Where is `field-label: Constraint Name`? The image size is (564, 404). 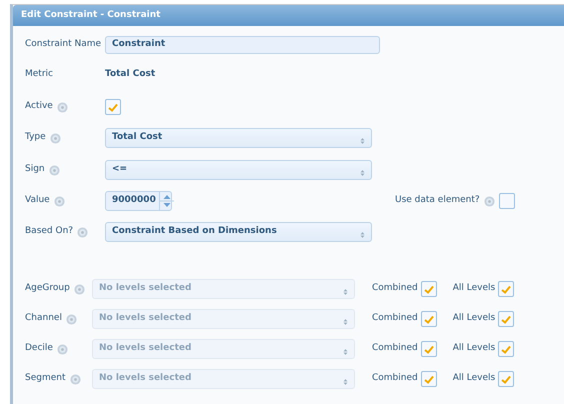
field-label: Constraint Name is located at coordinates (63, 45).